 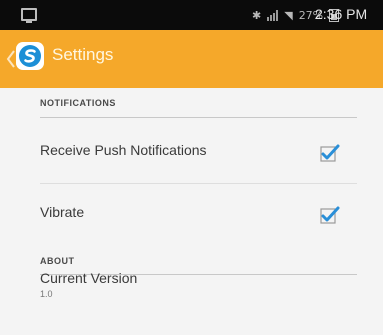 I want to click on status-bar: ✱ ◥ 27% 2:36 PM, so click(x=191, y=15).